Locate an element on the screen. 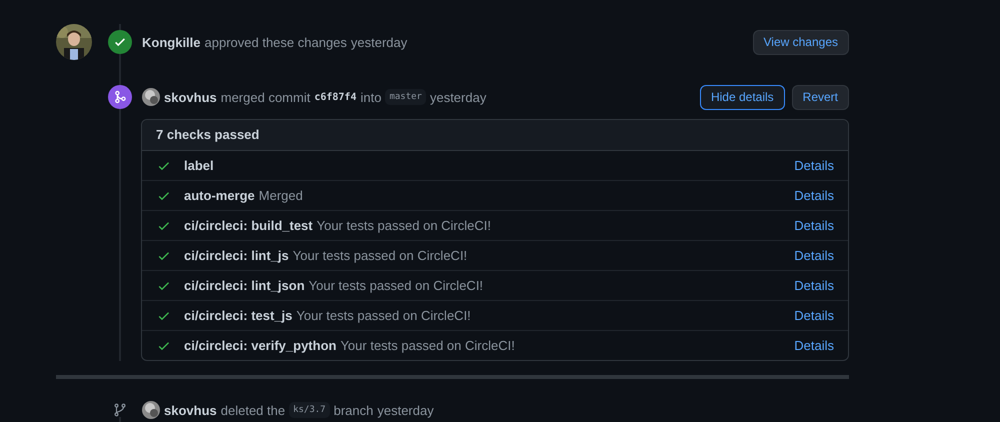  event-text: deleted the is located at coordinates (253, 410).